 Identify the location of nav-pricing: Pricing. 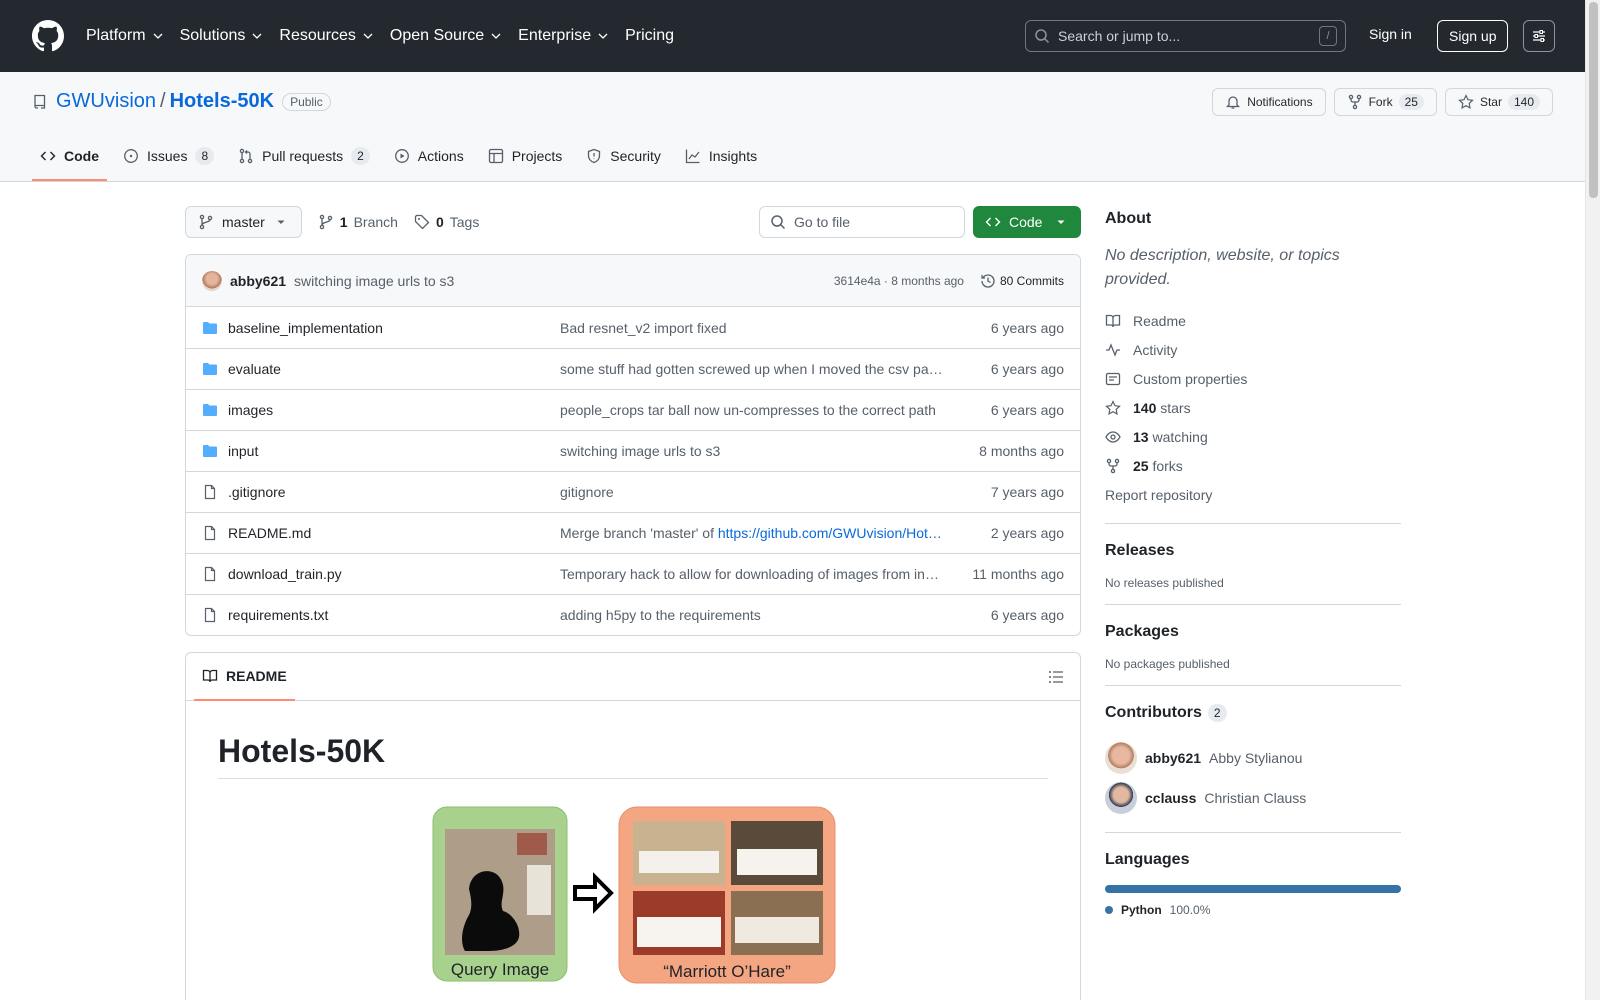
(649, 36).